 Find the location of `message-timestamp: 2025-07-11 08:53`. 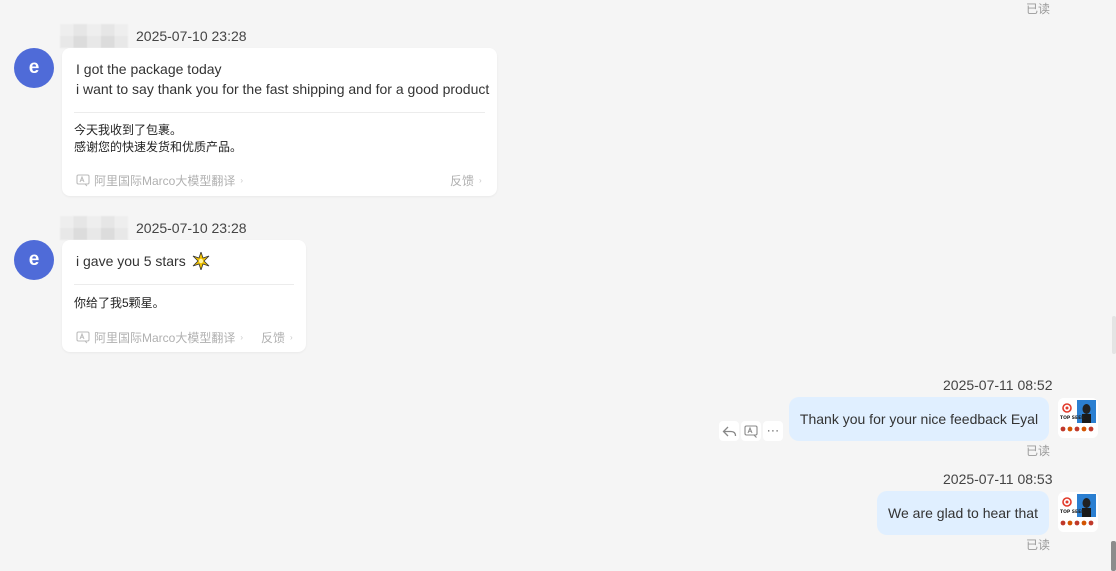

message-timestamp: 2025-07-11 08:53 is located at coordinates (998, 479).